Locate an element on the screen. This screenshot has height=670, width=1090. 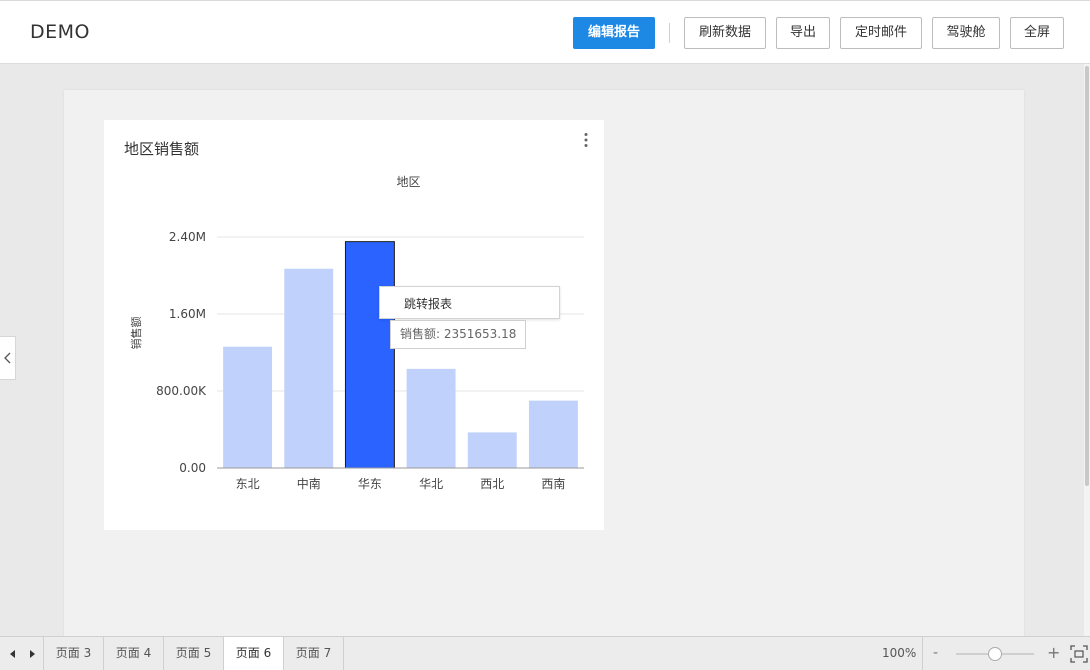
sidebar-toggle-button is located at coordinates (8, 358).